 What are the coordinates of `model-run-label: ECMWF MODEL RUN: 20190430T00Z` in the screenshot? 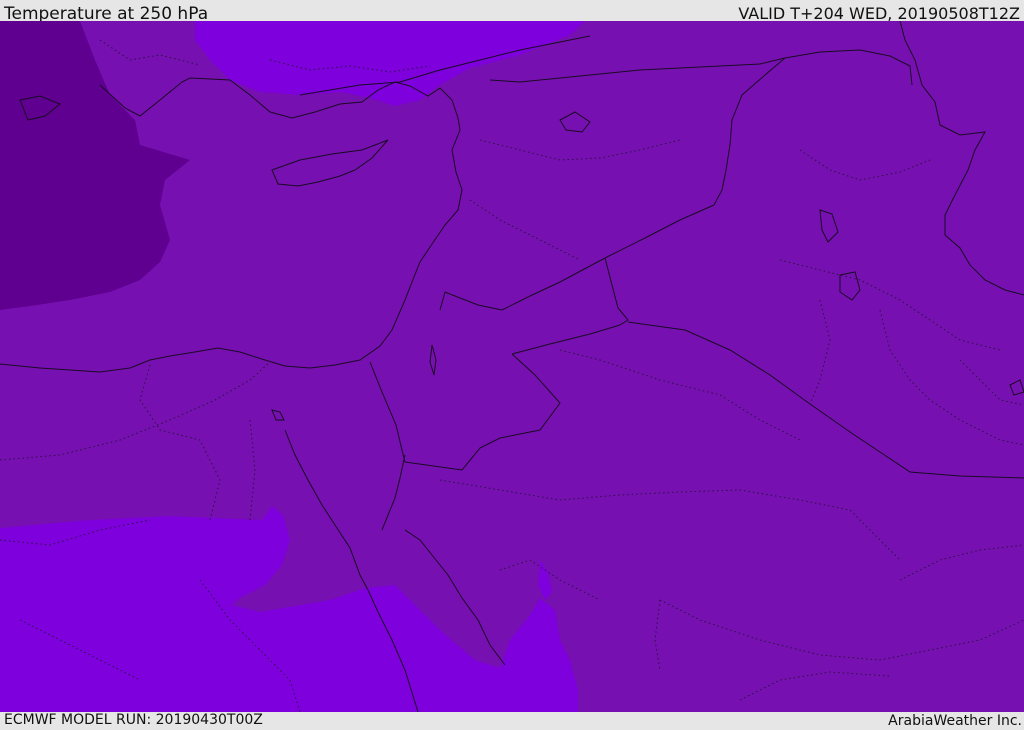 It's located at (133, 720).